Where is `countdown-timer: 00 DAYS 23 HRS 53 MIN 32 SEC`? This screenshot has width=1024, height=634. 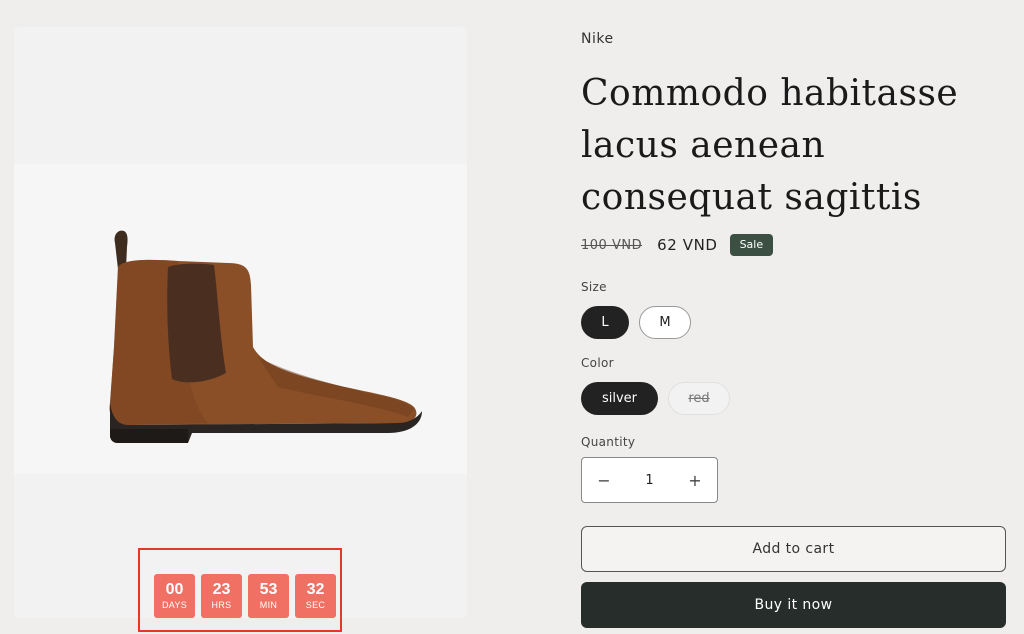 countdown-timer: 00 DAYS 23 HRS 53 MIN 32 SEC is located at coordinates (245, 596).